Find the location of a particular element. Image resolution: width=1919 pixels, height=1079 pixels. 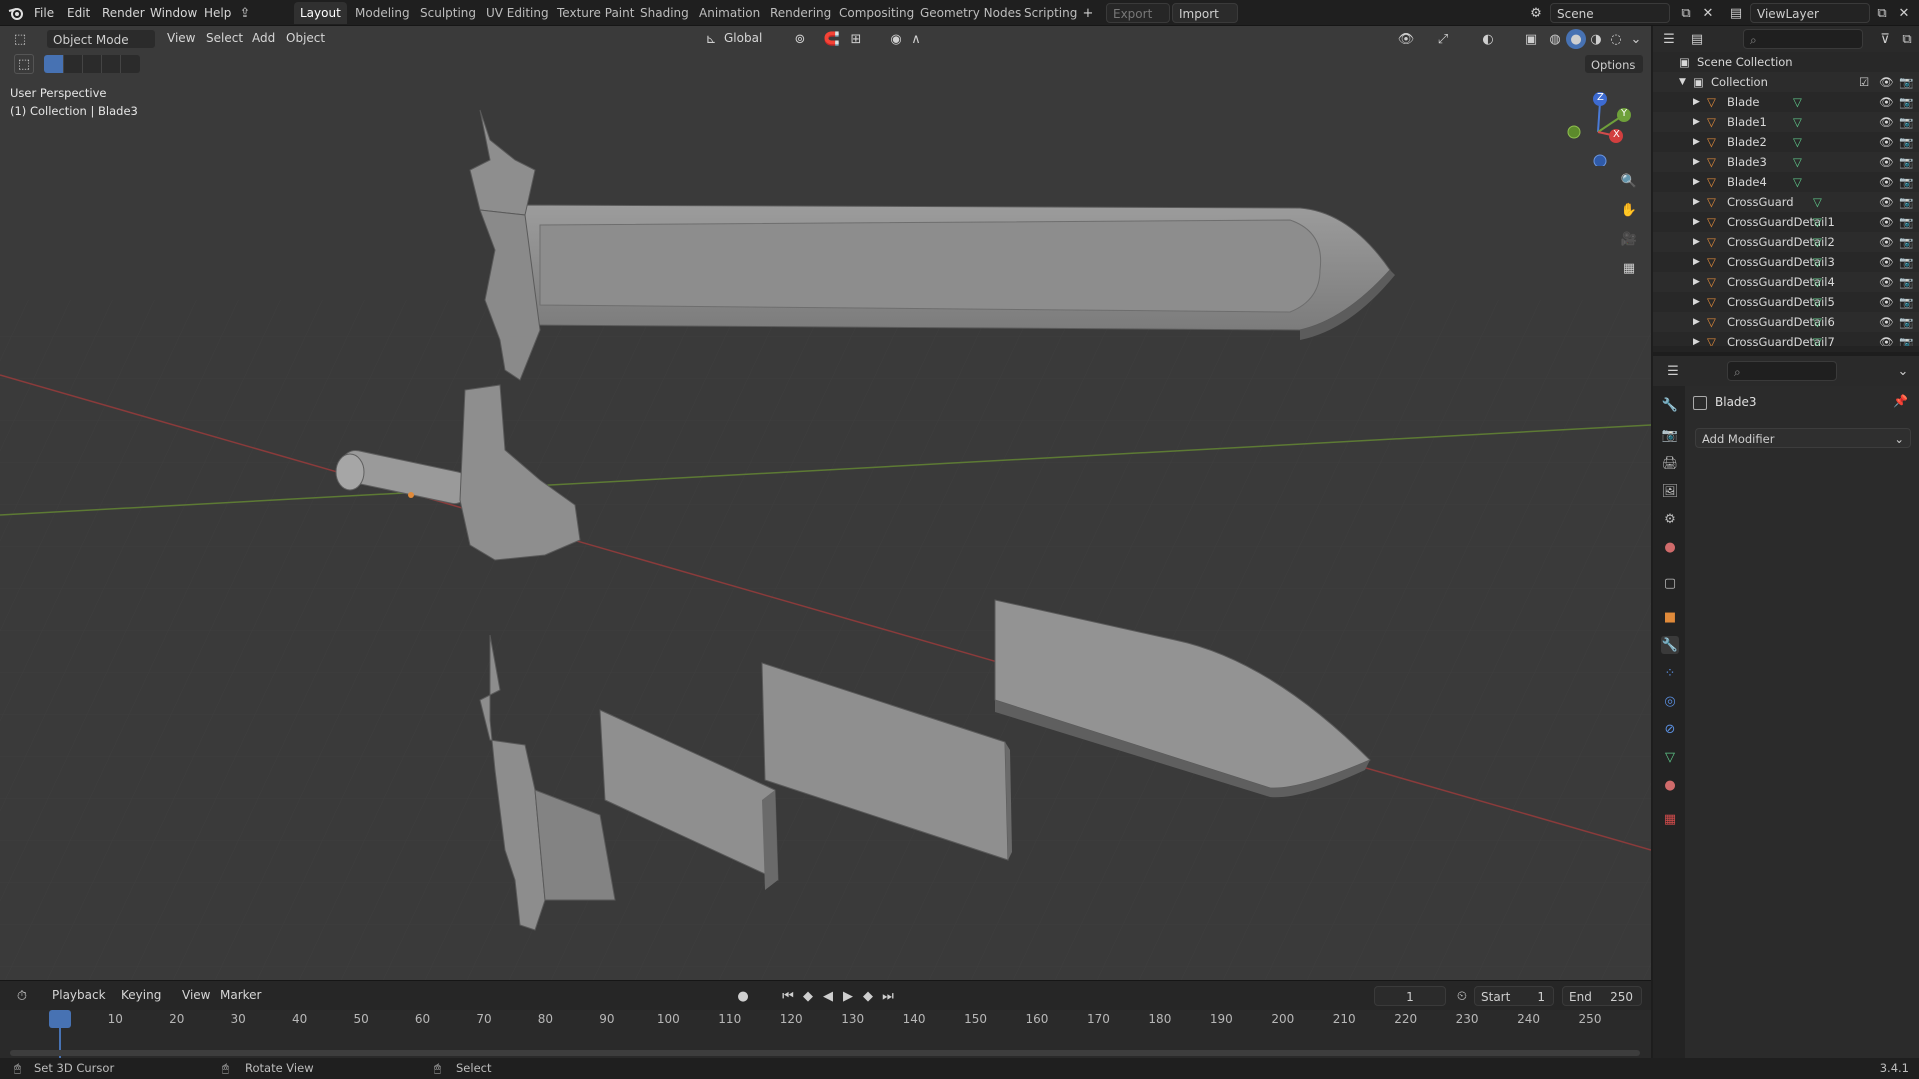

record-icon: ● is located at coordinates (743, 996).